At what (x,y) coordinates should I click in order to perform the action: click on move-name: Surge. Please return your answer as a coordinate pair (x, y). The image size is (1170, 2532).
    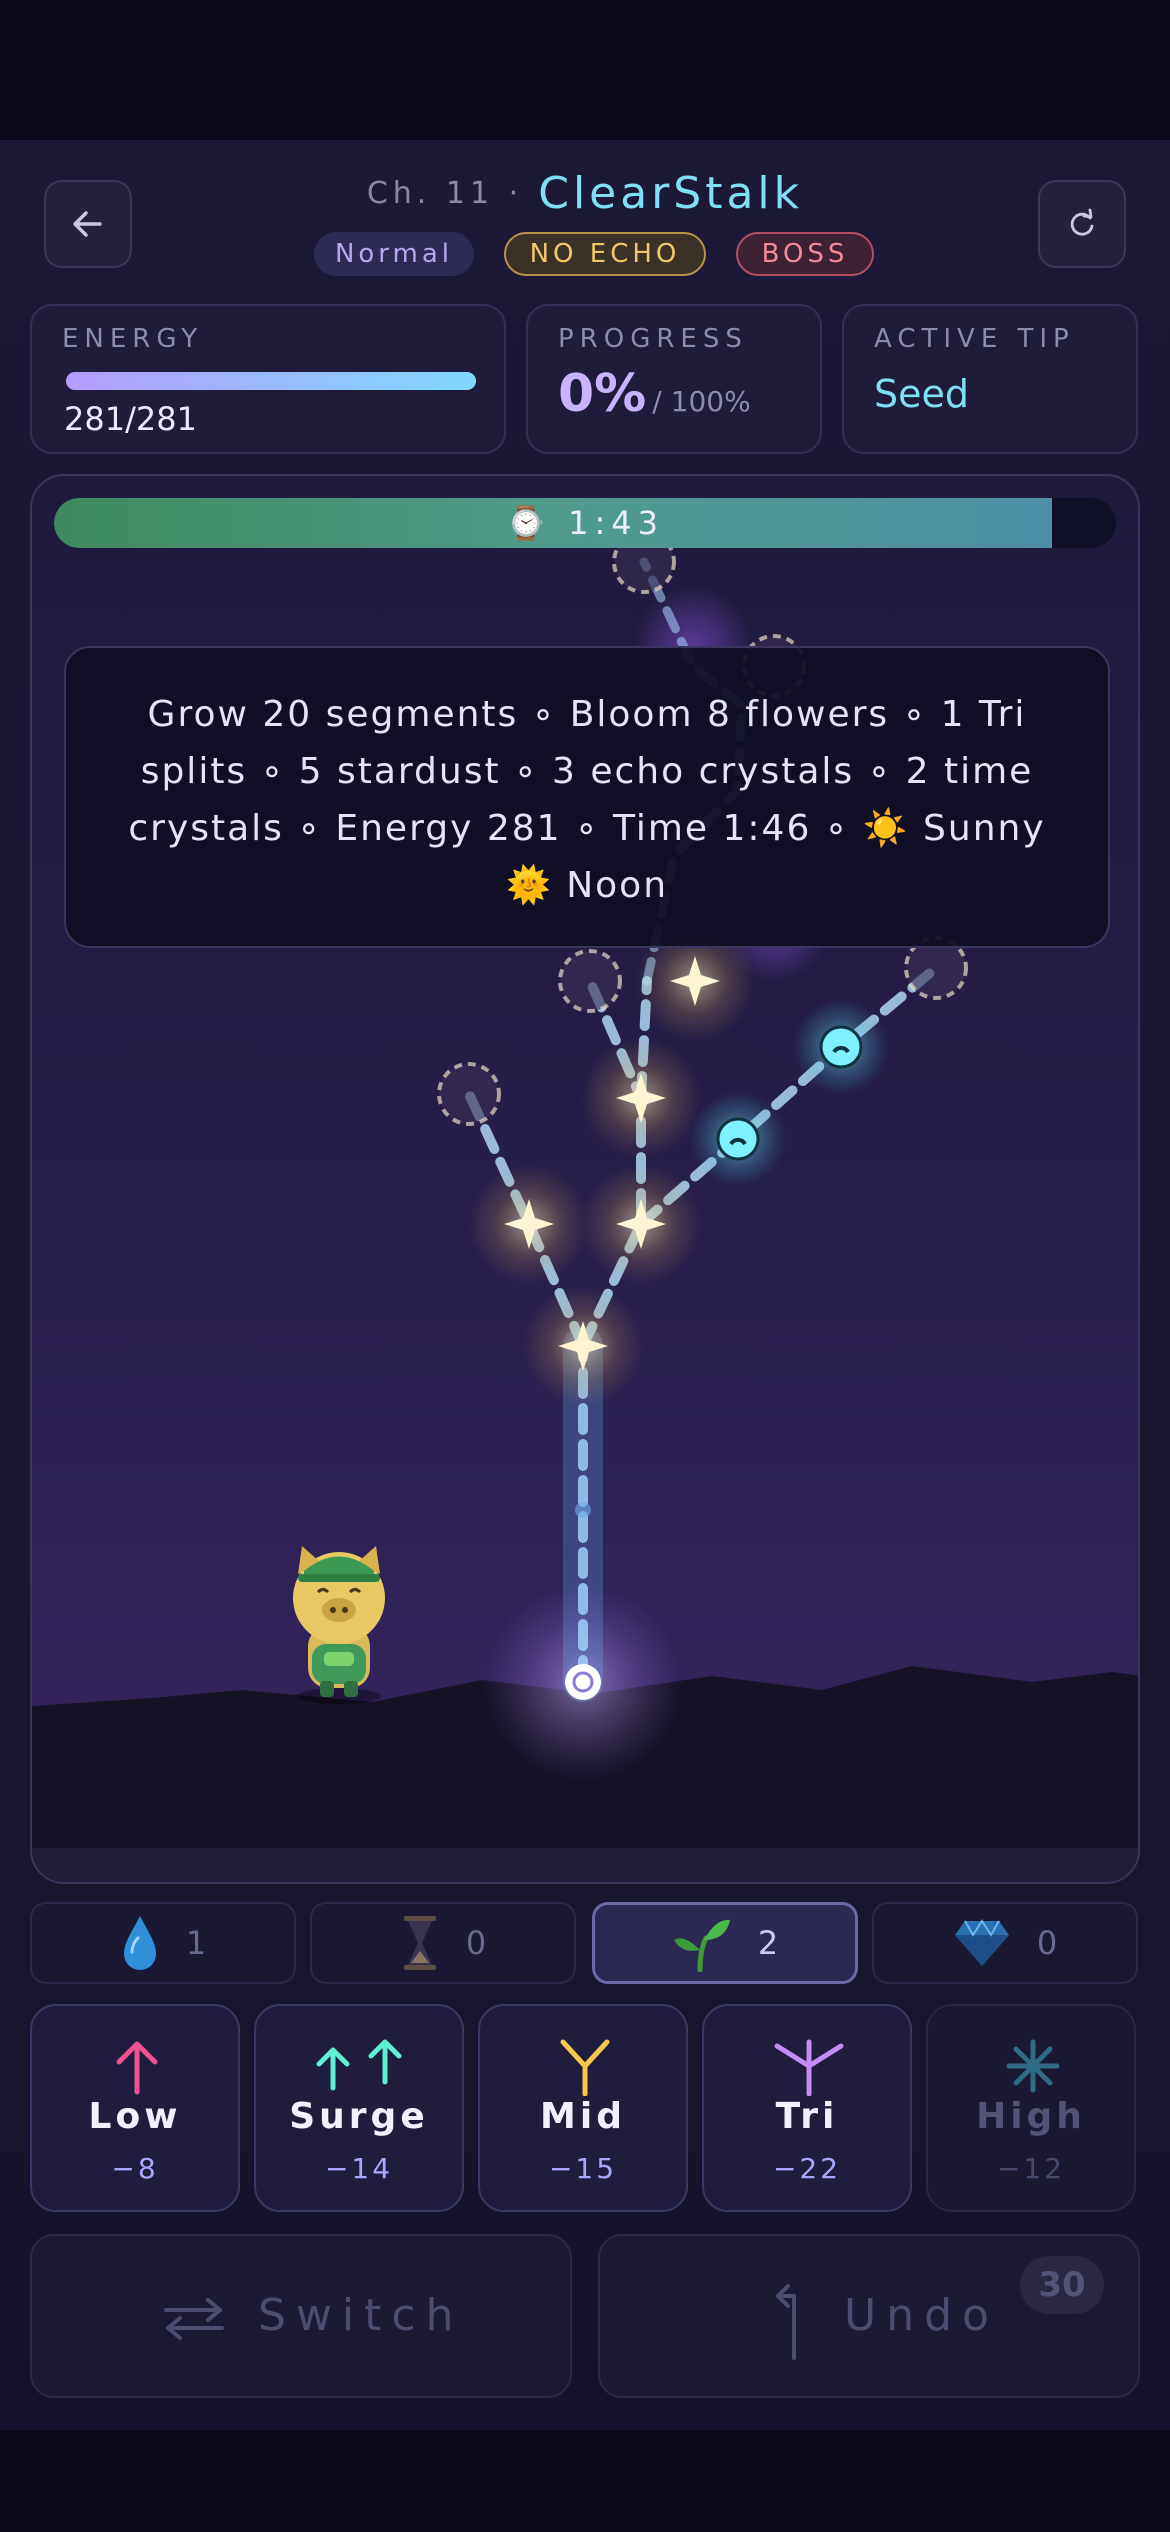
    Looking at the image, I should click on (359, 2116).